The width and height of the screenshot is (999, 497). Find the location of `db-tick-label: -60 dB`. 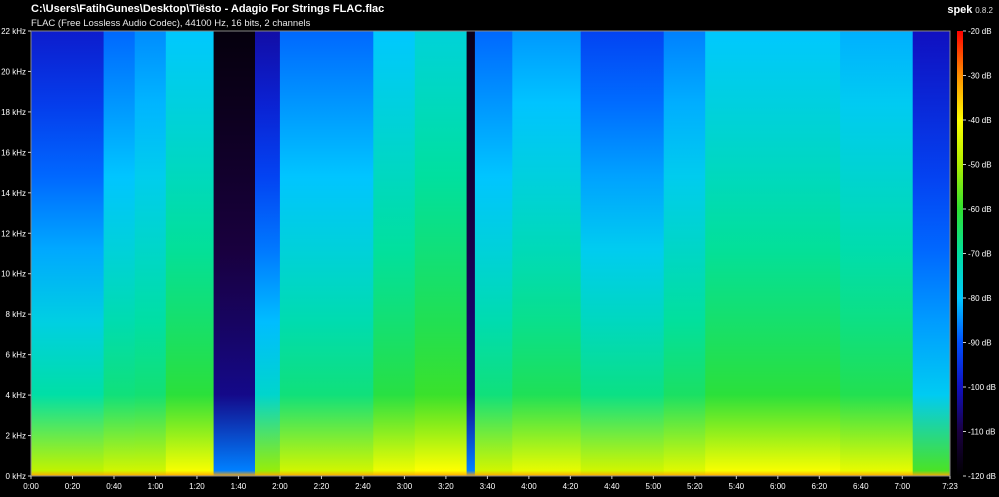

db-tick-label: -60 dB is located at coordinates (980, 209).